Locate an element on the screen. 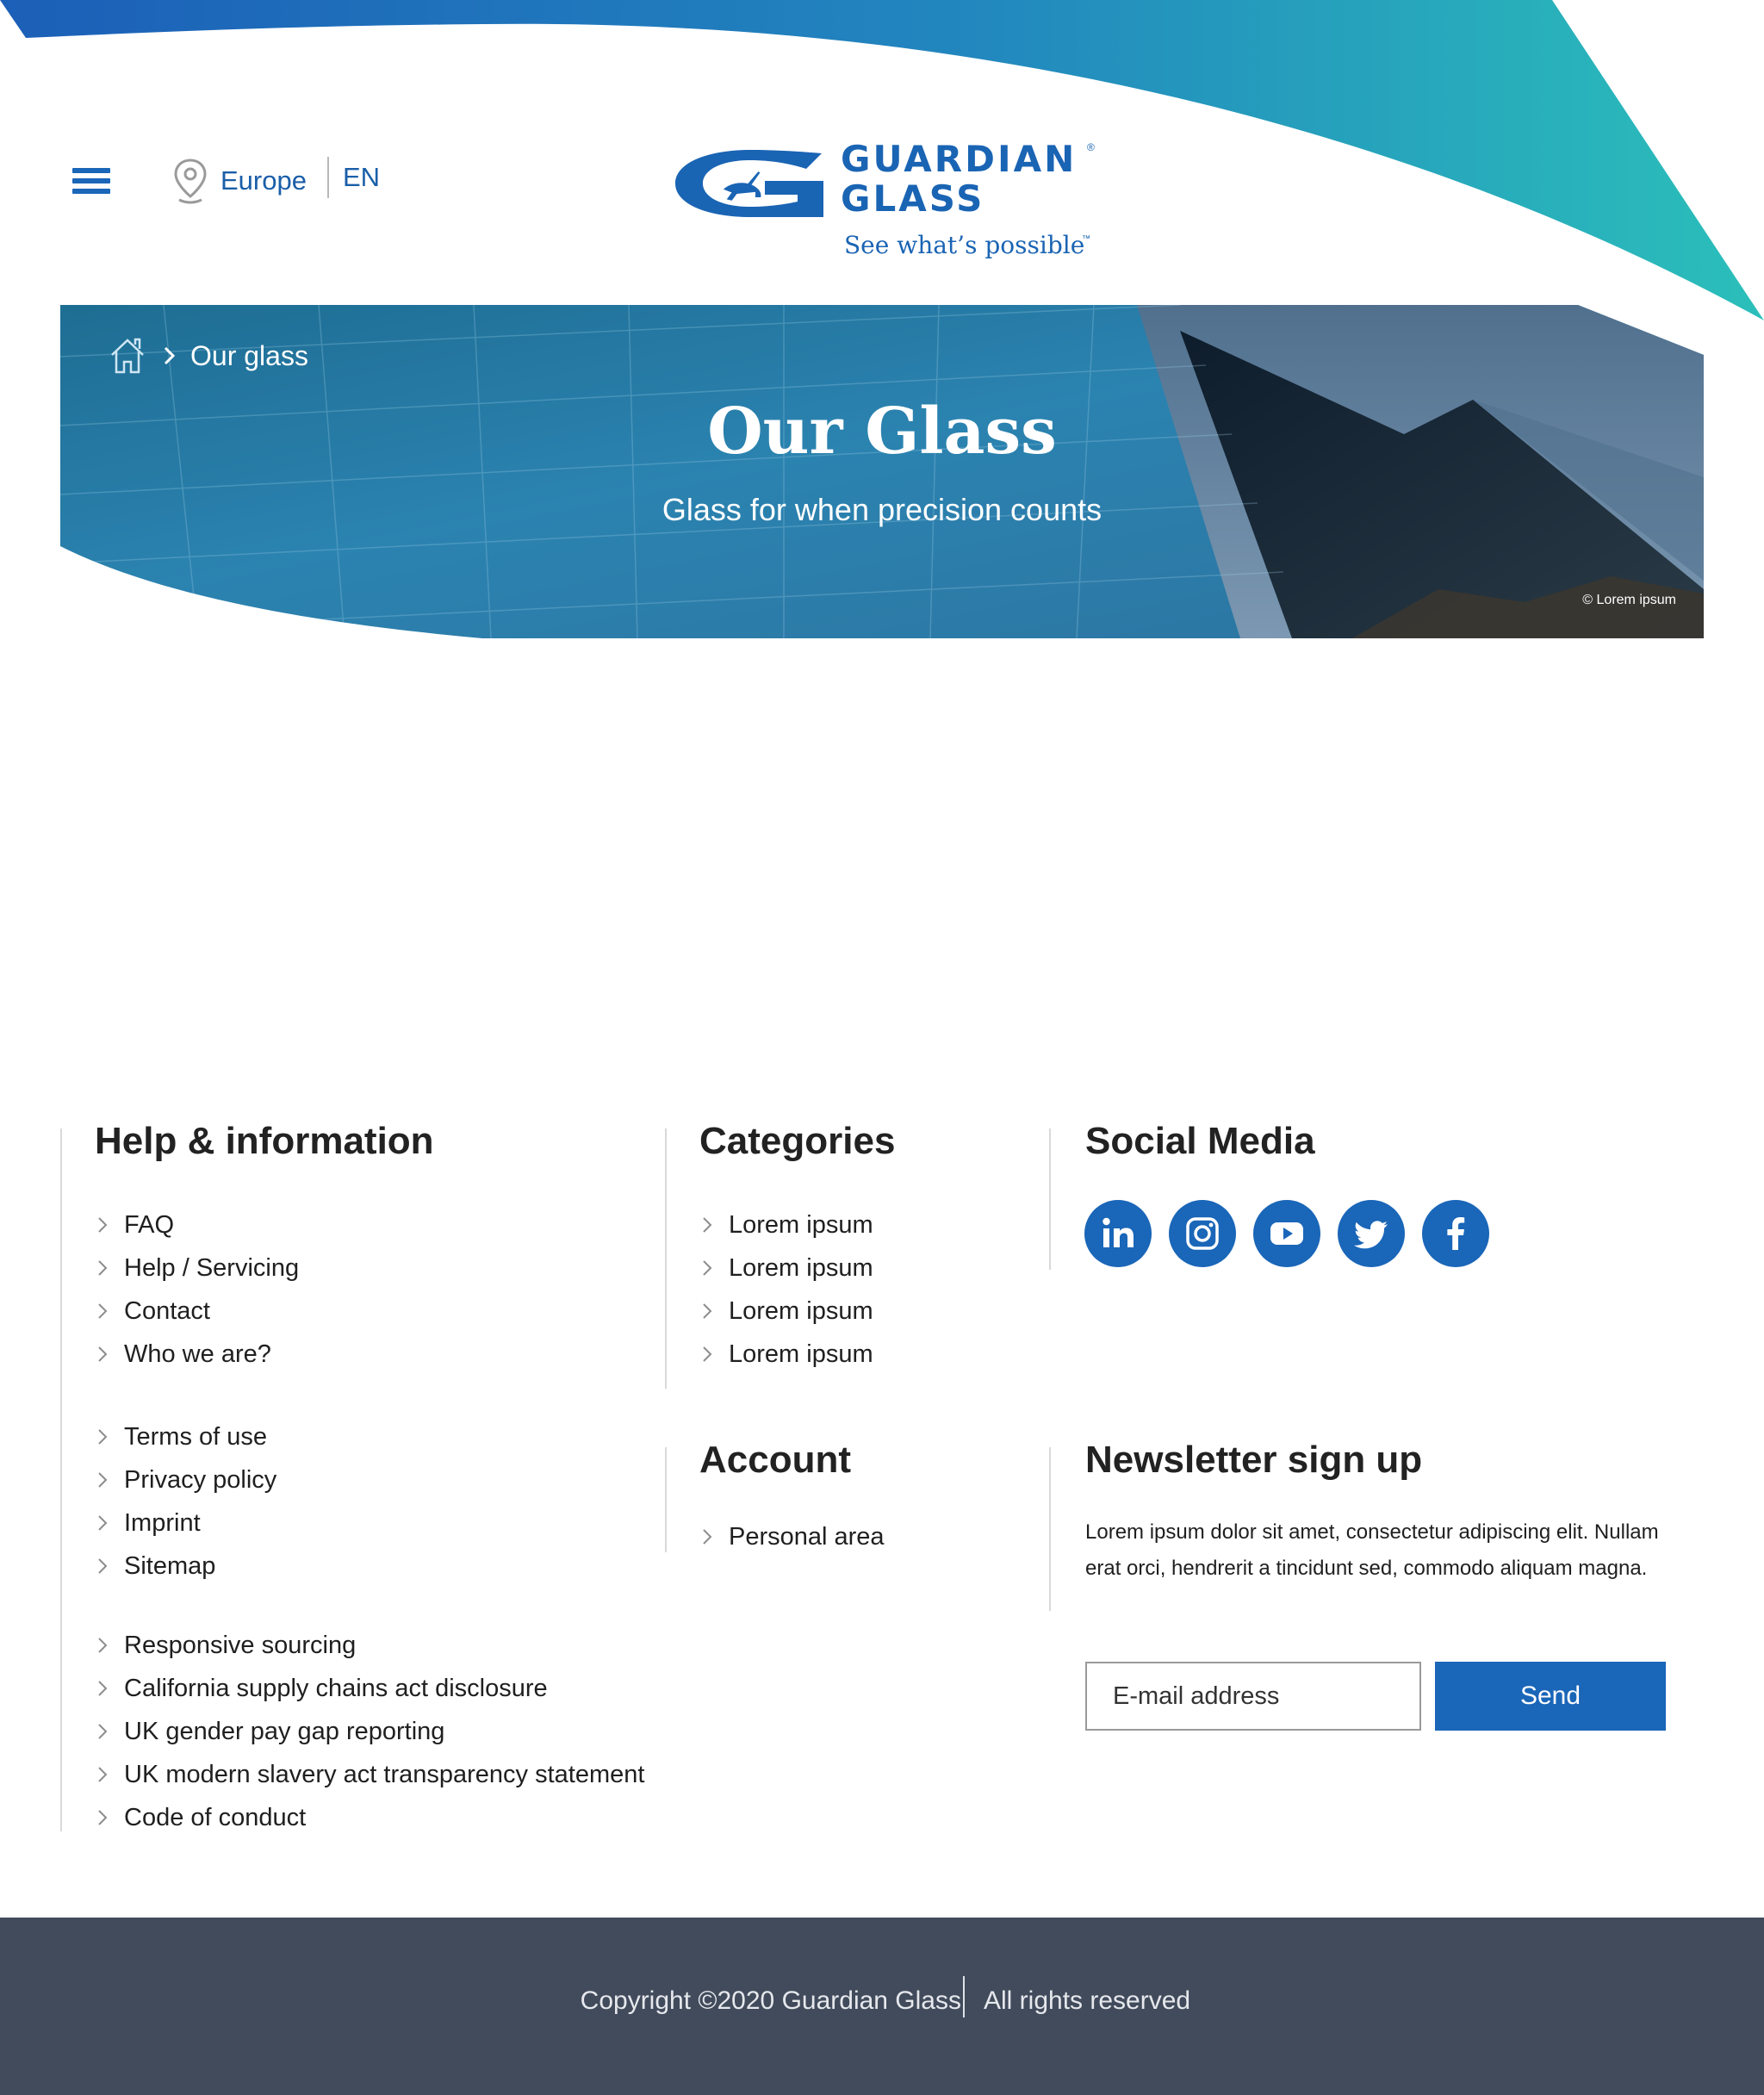  footer-link-help-servicing: Help / Servicing is located at coordinates (198, 1268).